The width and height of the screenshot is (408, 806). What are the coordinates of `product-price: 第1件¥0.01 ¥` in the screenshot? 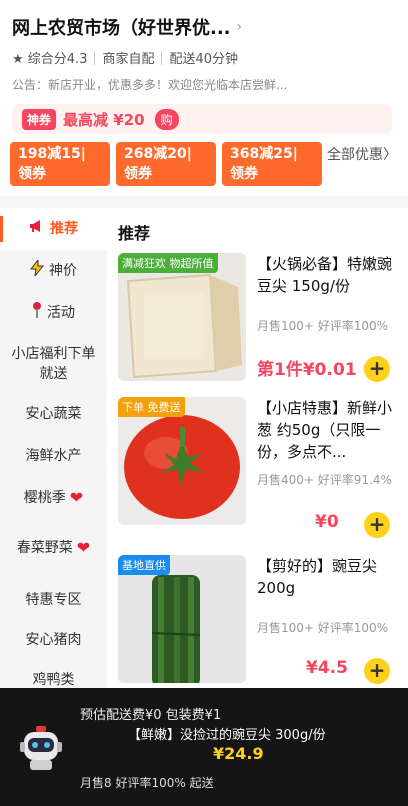 It's located at (314, 367).